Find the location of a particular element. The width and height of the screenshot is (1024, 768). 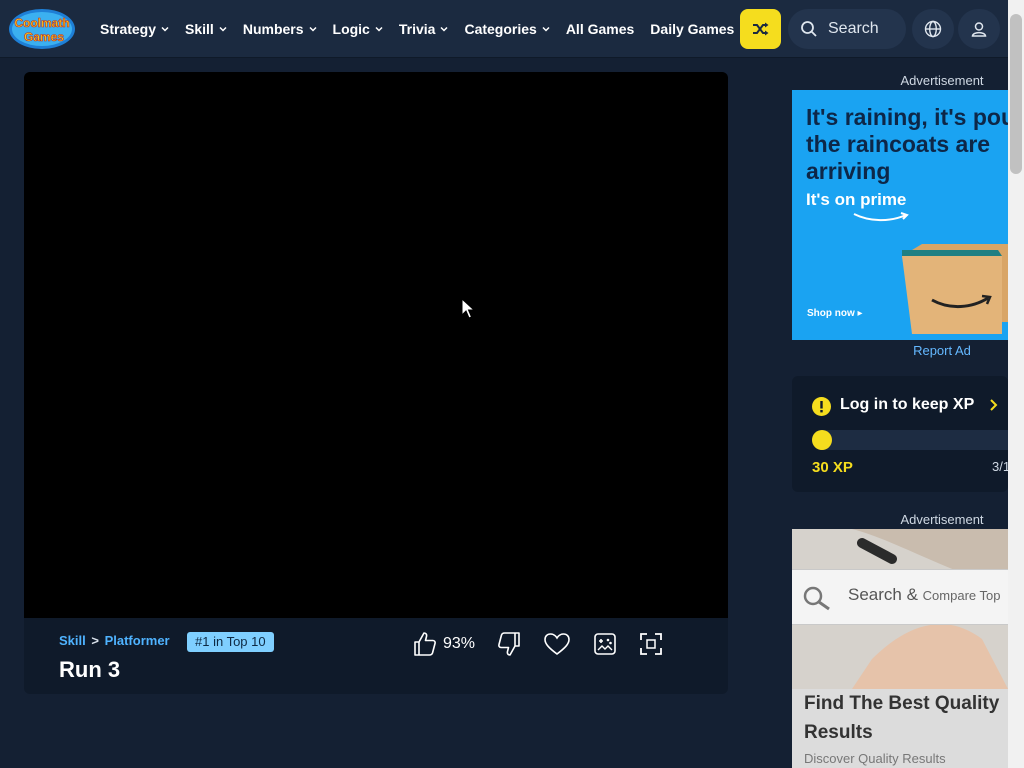

xp-amount: 30 XP is located at coordinates (832, 467).